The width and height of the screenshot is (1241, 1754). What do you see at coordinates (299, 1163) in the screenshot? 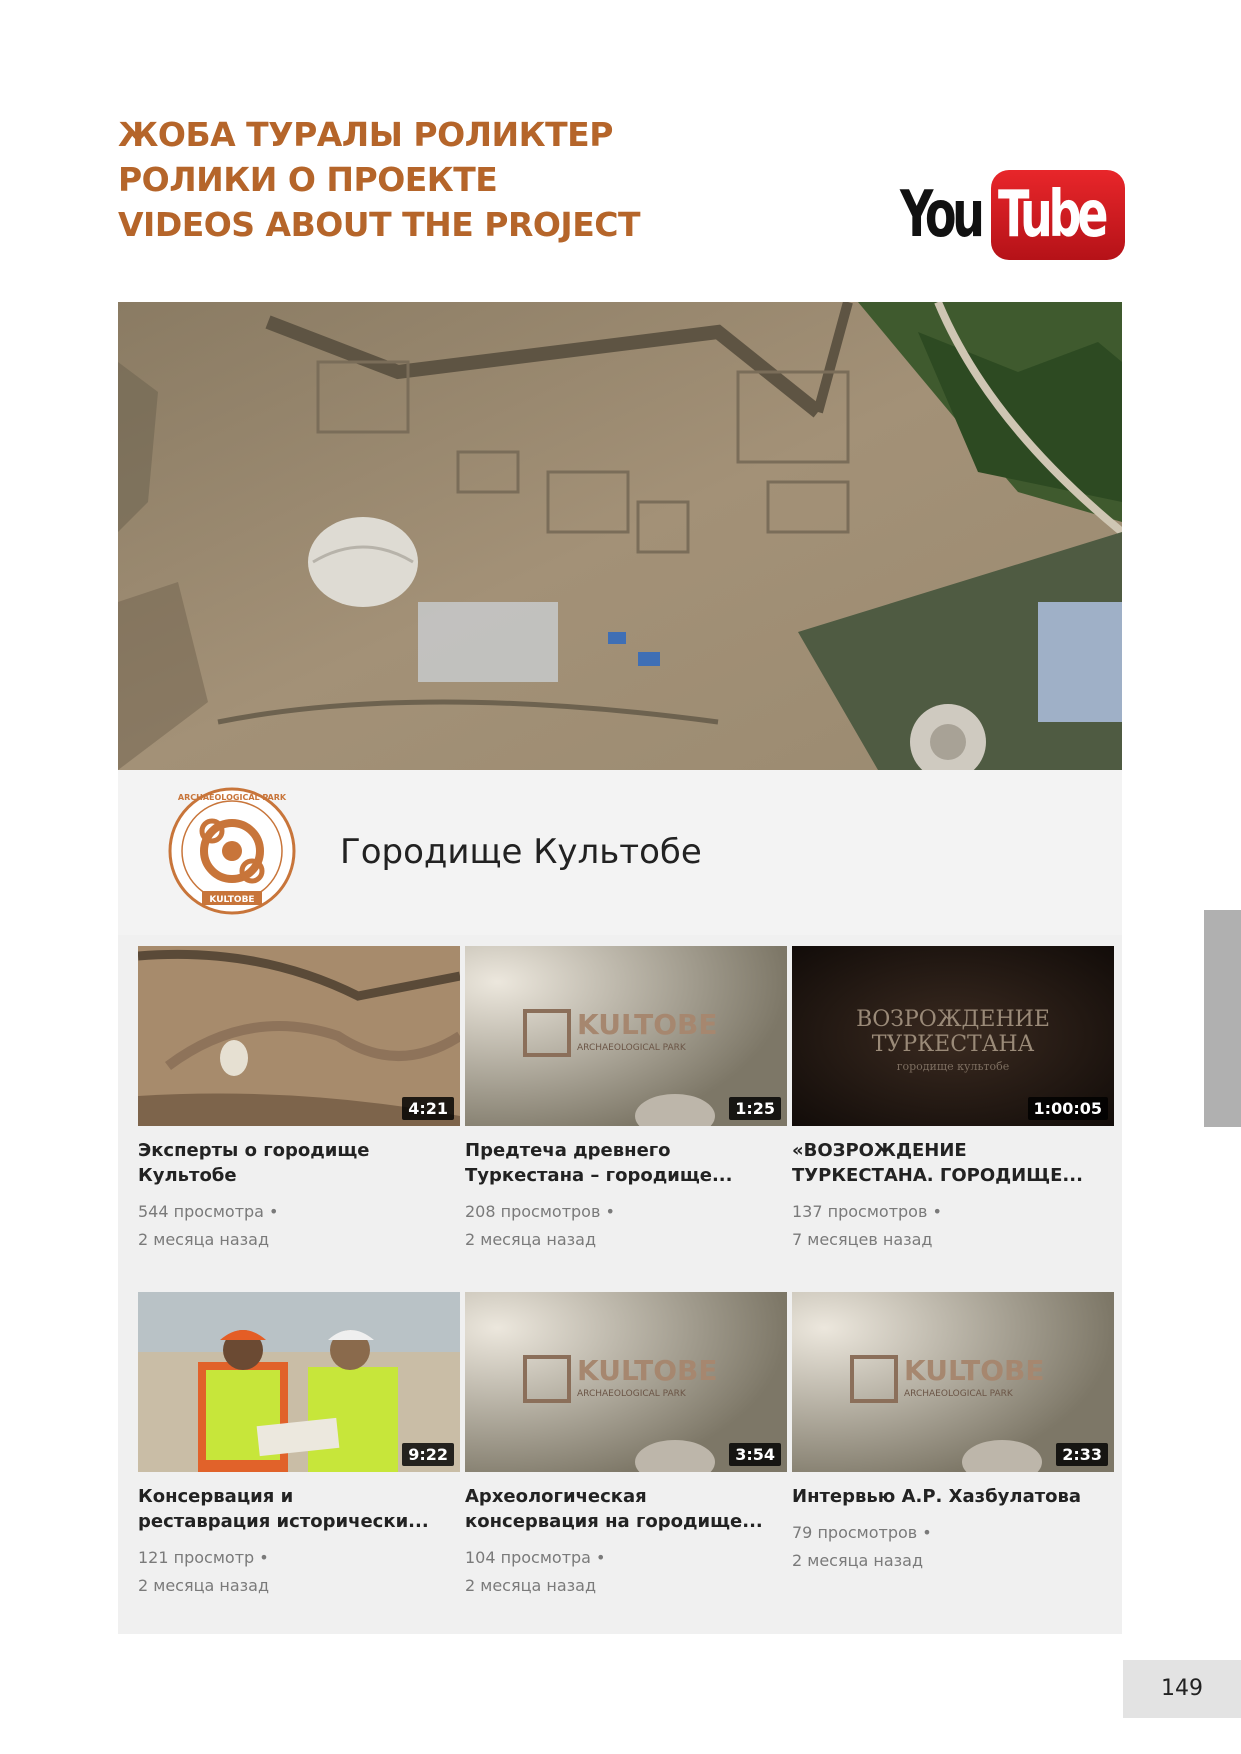
I see `video-title: Эксперты о городище Культобе` at bounding box center [299, 1163].